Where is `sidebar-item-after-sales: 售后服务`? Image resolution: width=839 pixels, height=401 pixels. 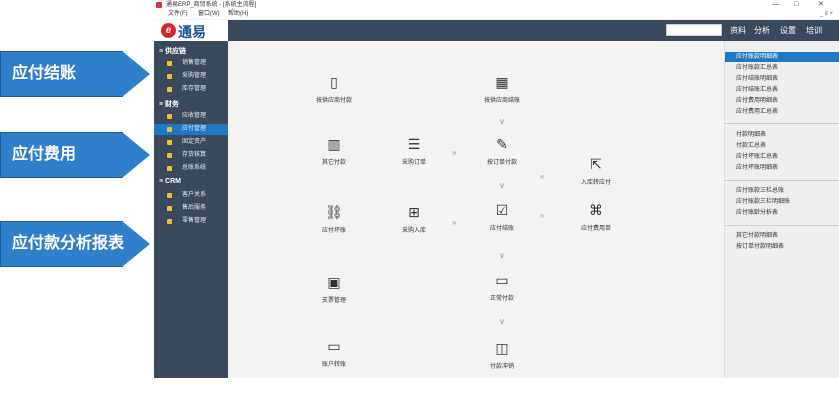
sidebar-item-after-sales: 售后服务 is located at coordinates (191, 208).